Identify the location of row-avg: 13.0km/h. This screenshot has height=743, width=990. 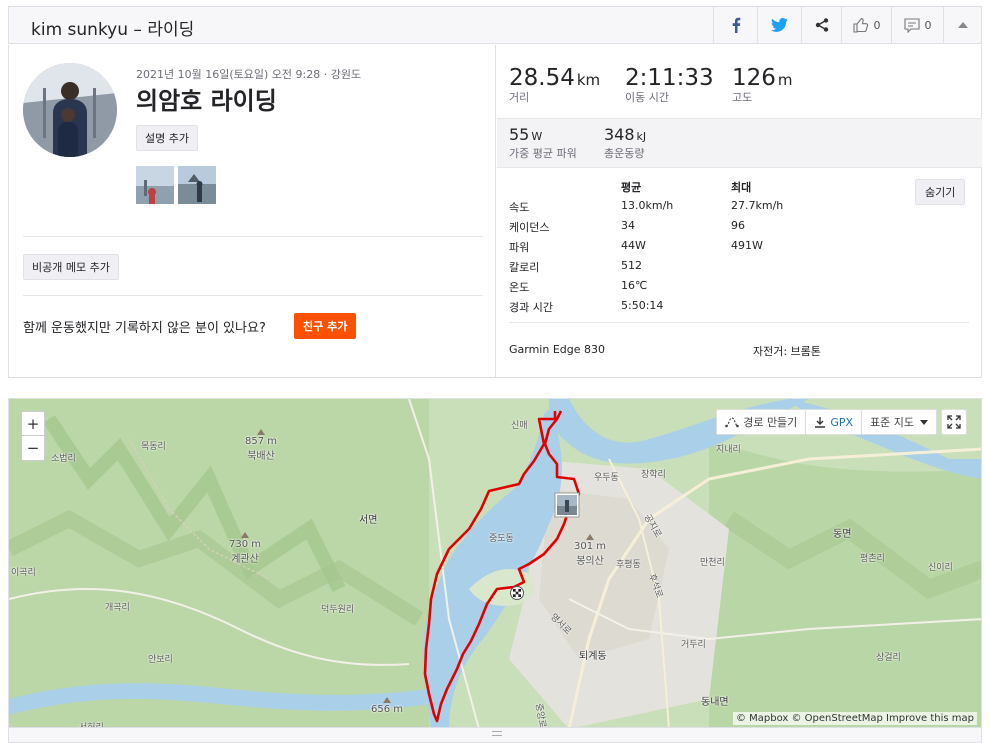
(647, 205).